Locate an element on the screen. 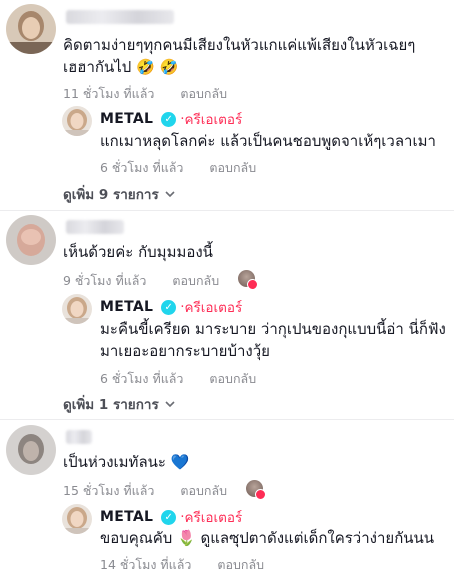 This screenshot has width=454, height=576. comment-timestamp: 9 ชั่วโมง ที่แล้ว is located at coordinates (105, 280).